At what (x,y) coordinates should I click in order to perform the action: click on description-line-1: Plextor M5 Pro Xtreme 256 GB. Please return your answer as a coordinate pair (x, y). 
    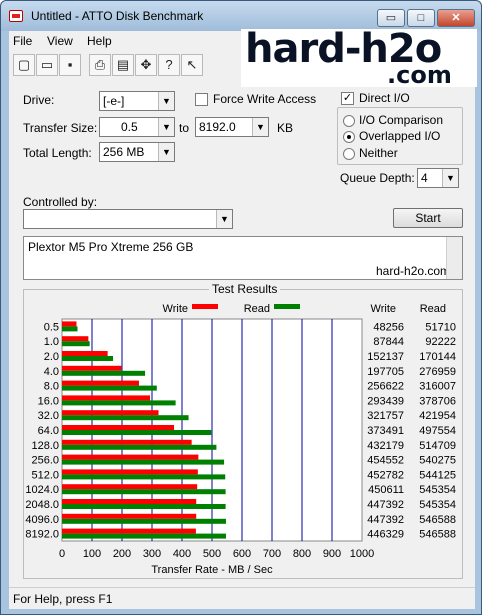
    Looking at the image, I should click on (111, 247).